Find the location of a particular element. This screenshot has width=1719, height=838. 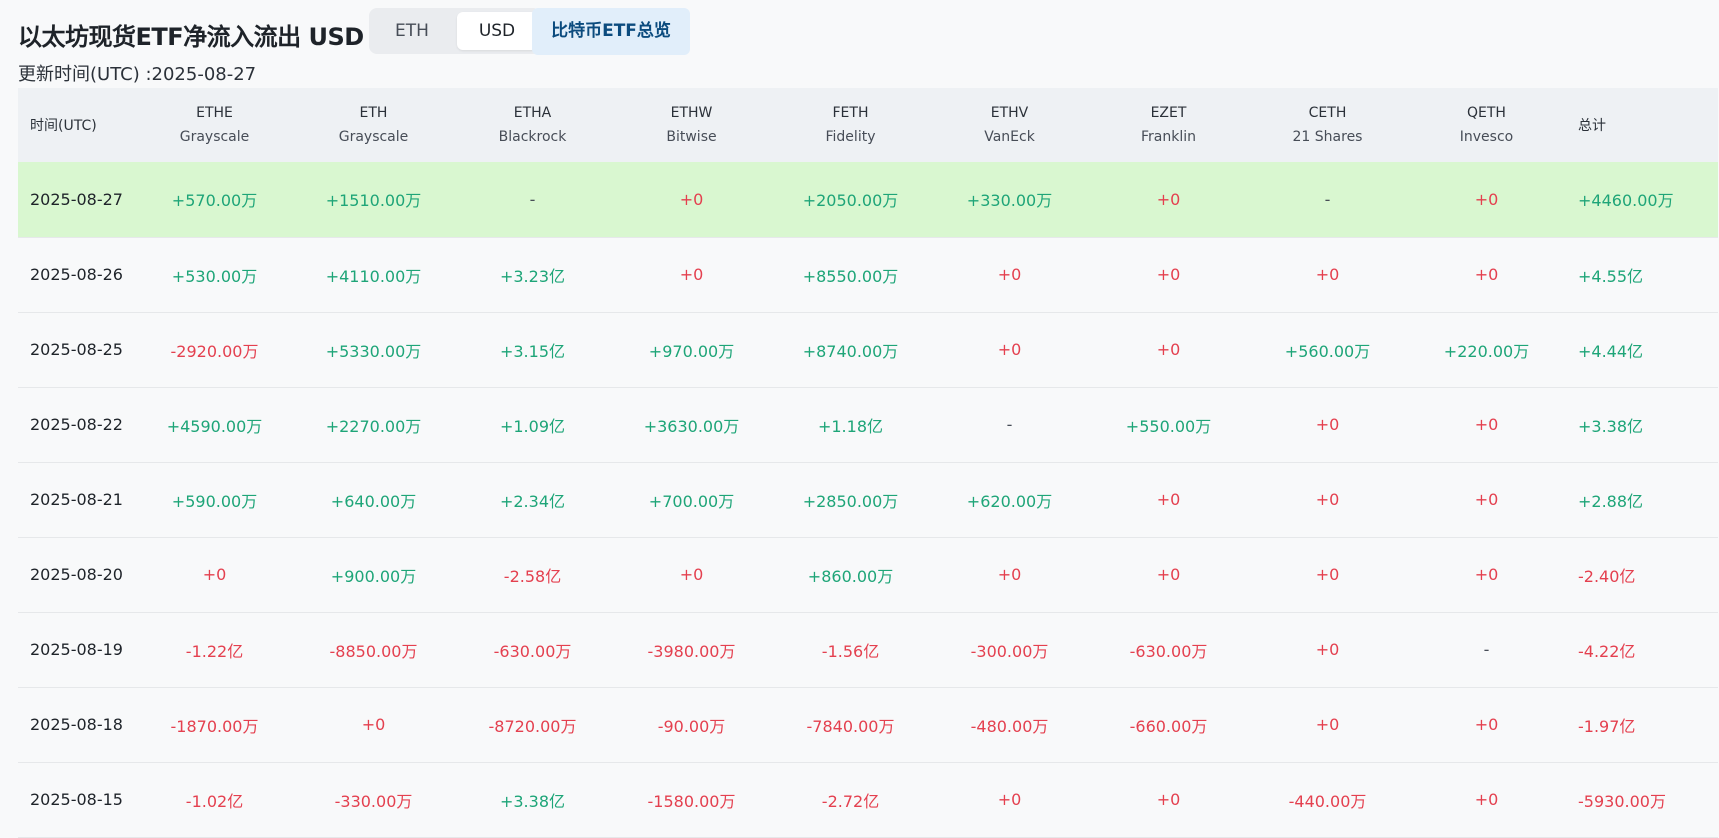

flow-cell: +8550.00万 is located at coordinates (850, 276).